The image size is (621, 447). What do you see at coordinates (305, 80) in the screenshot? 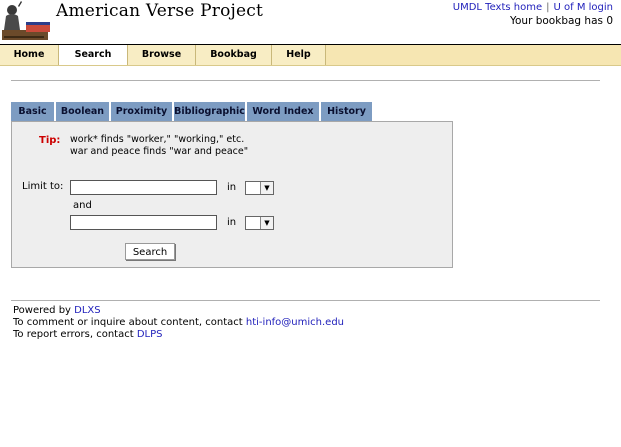
I see `divider-top` at bounding box center [305, 80].